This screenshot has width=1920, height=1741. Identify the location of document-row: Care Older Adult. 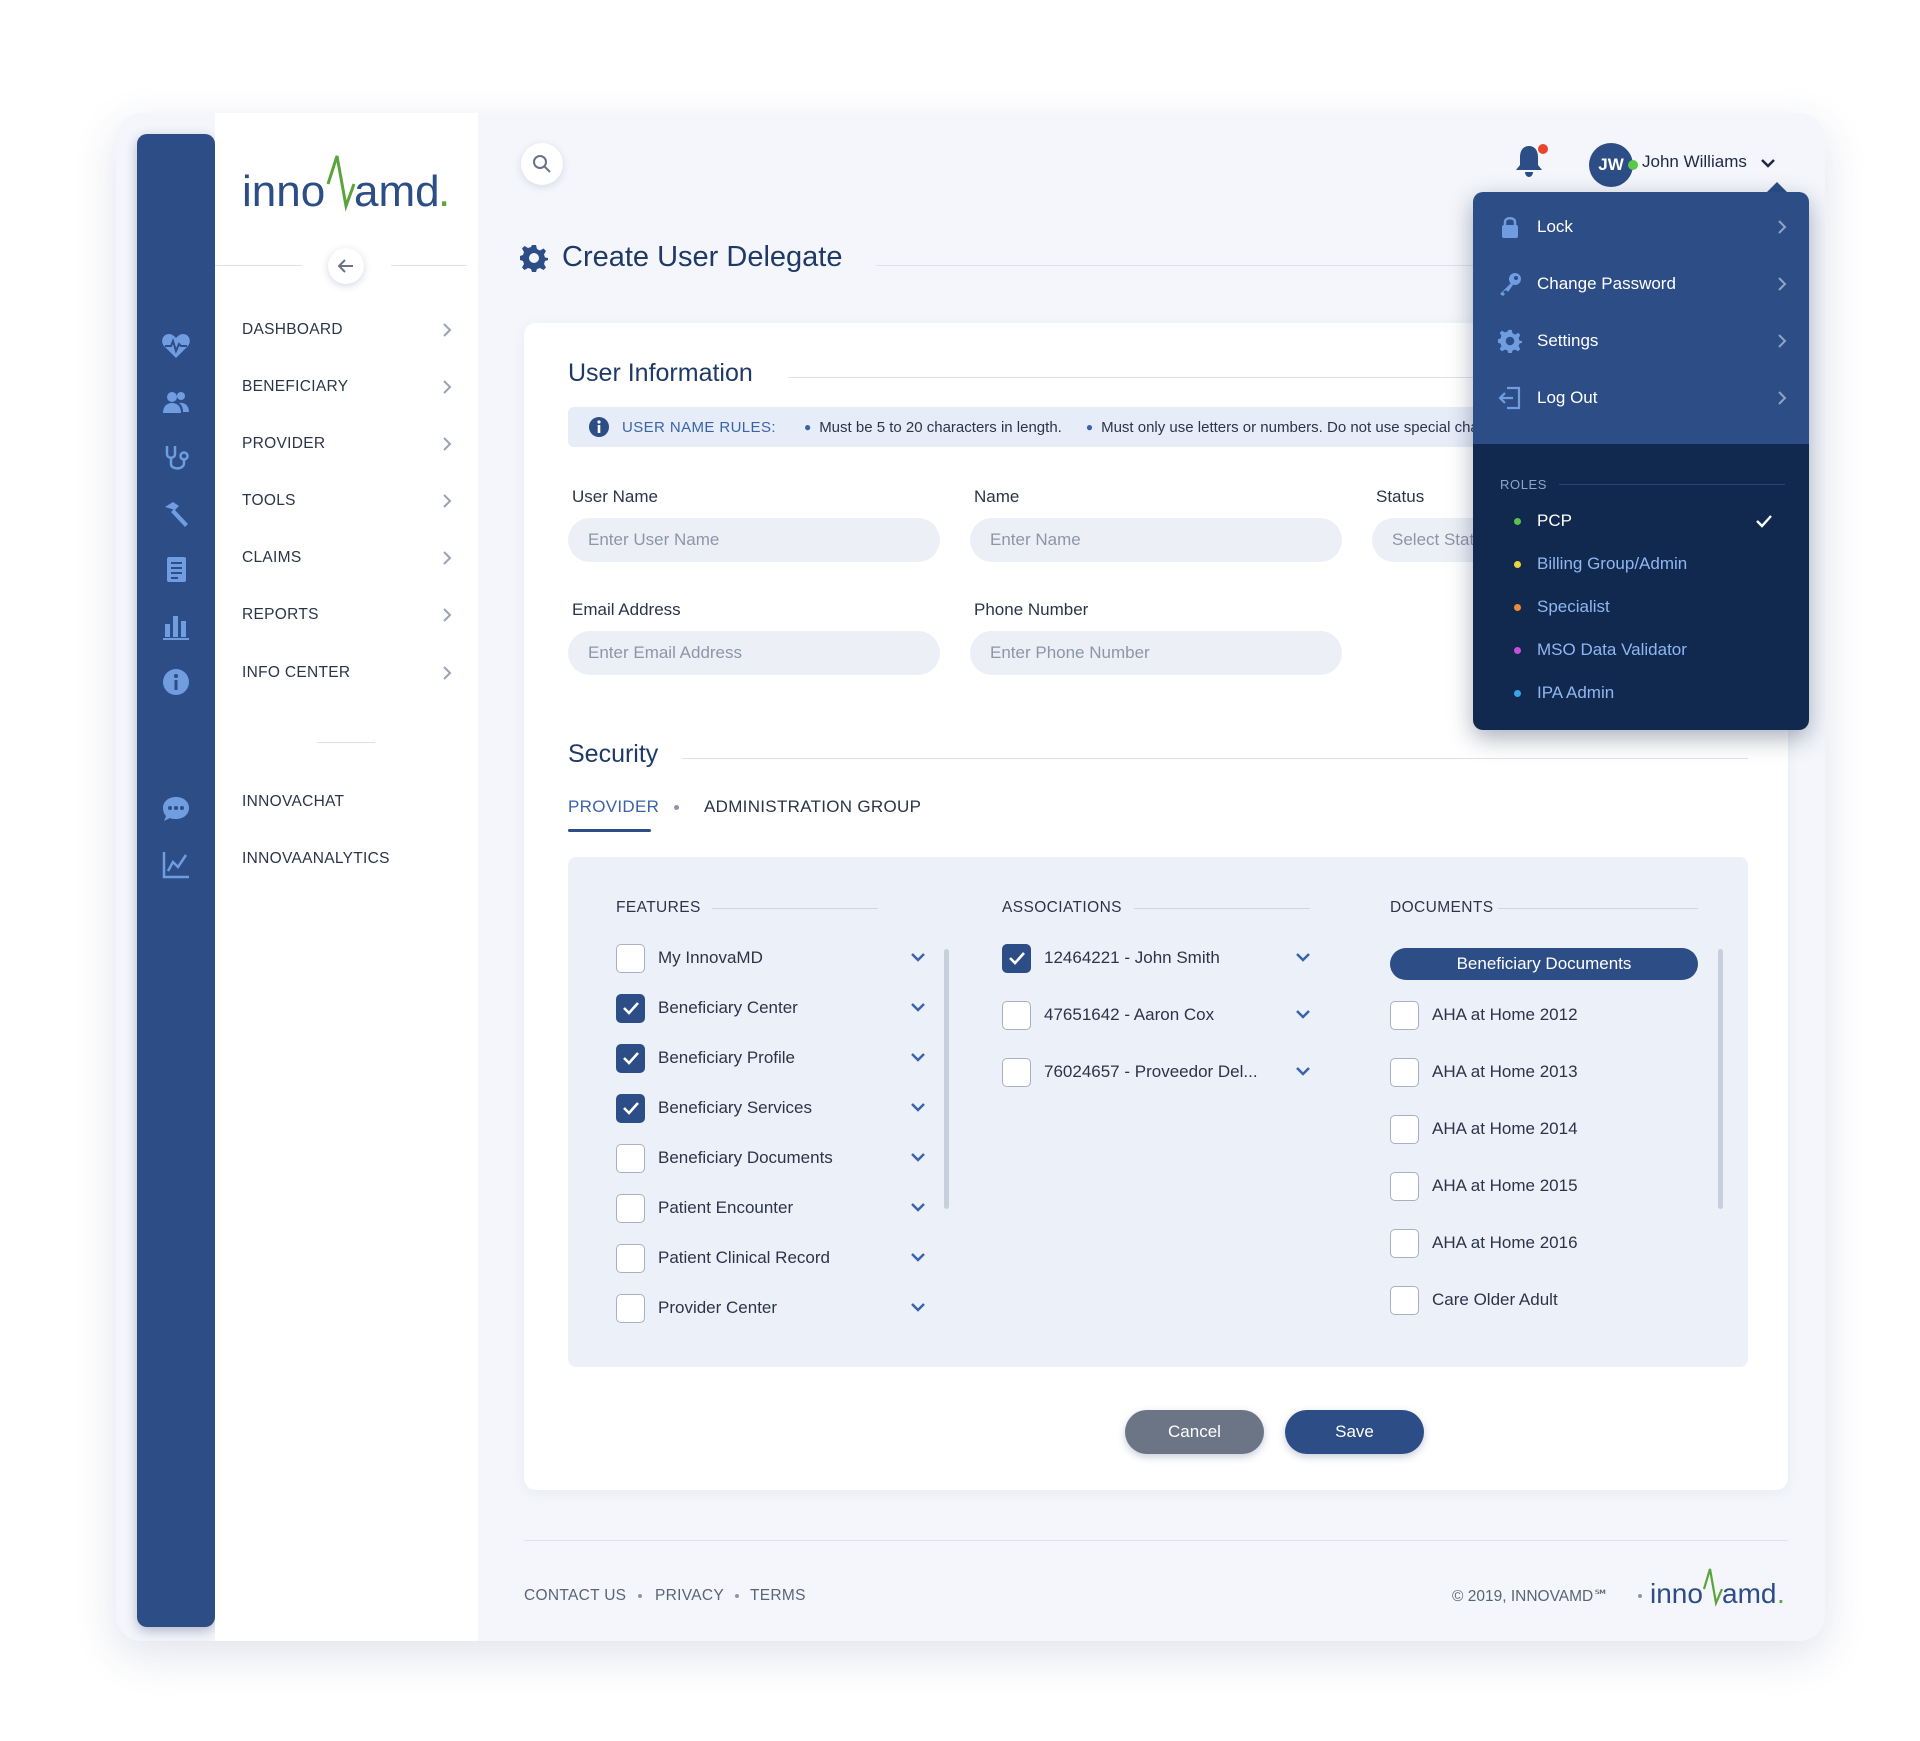
(1474, 1300).